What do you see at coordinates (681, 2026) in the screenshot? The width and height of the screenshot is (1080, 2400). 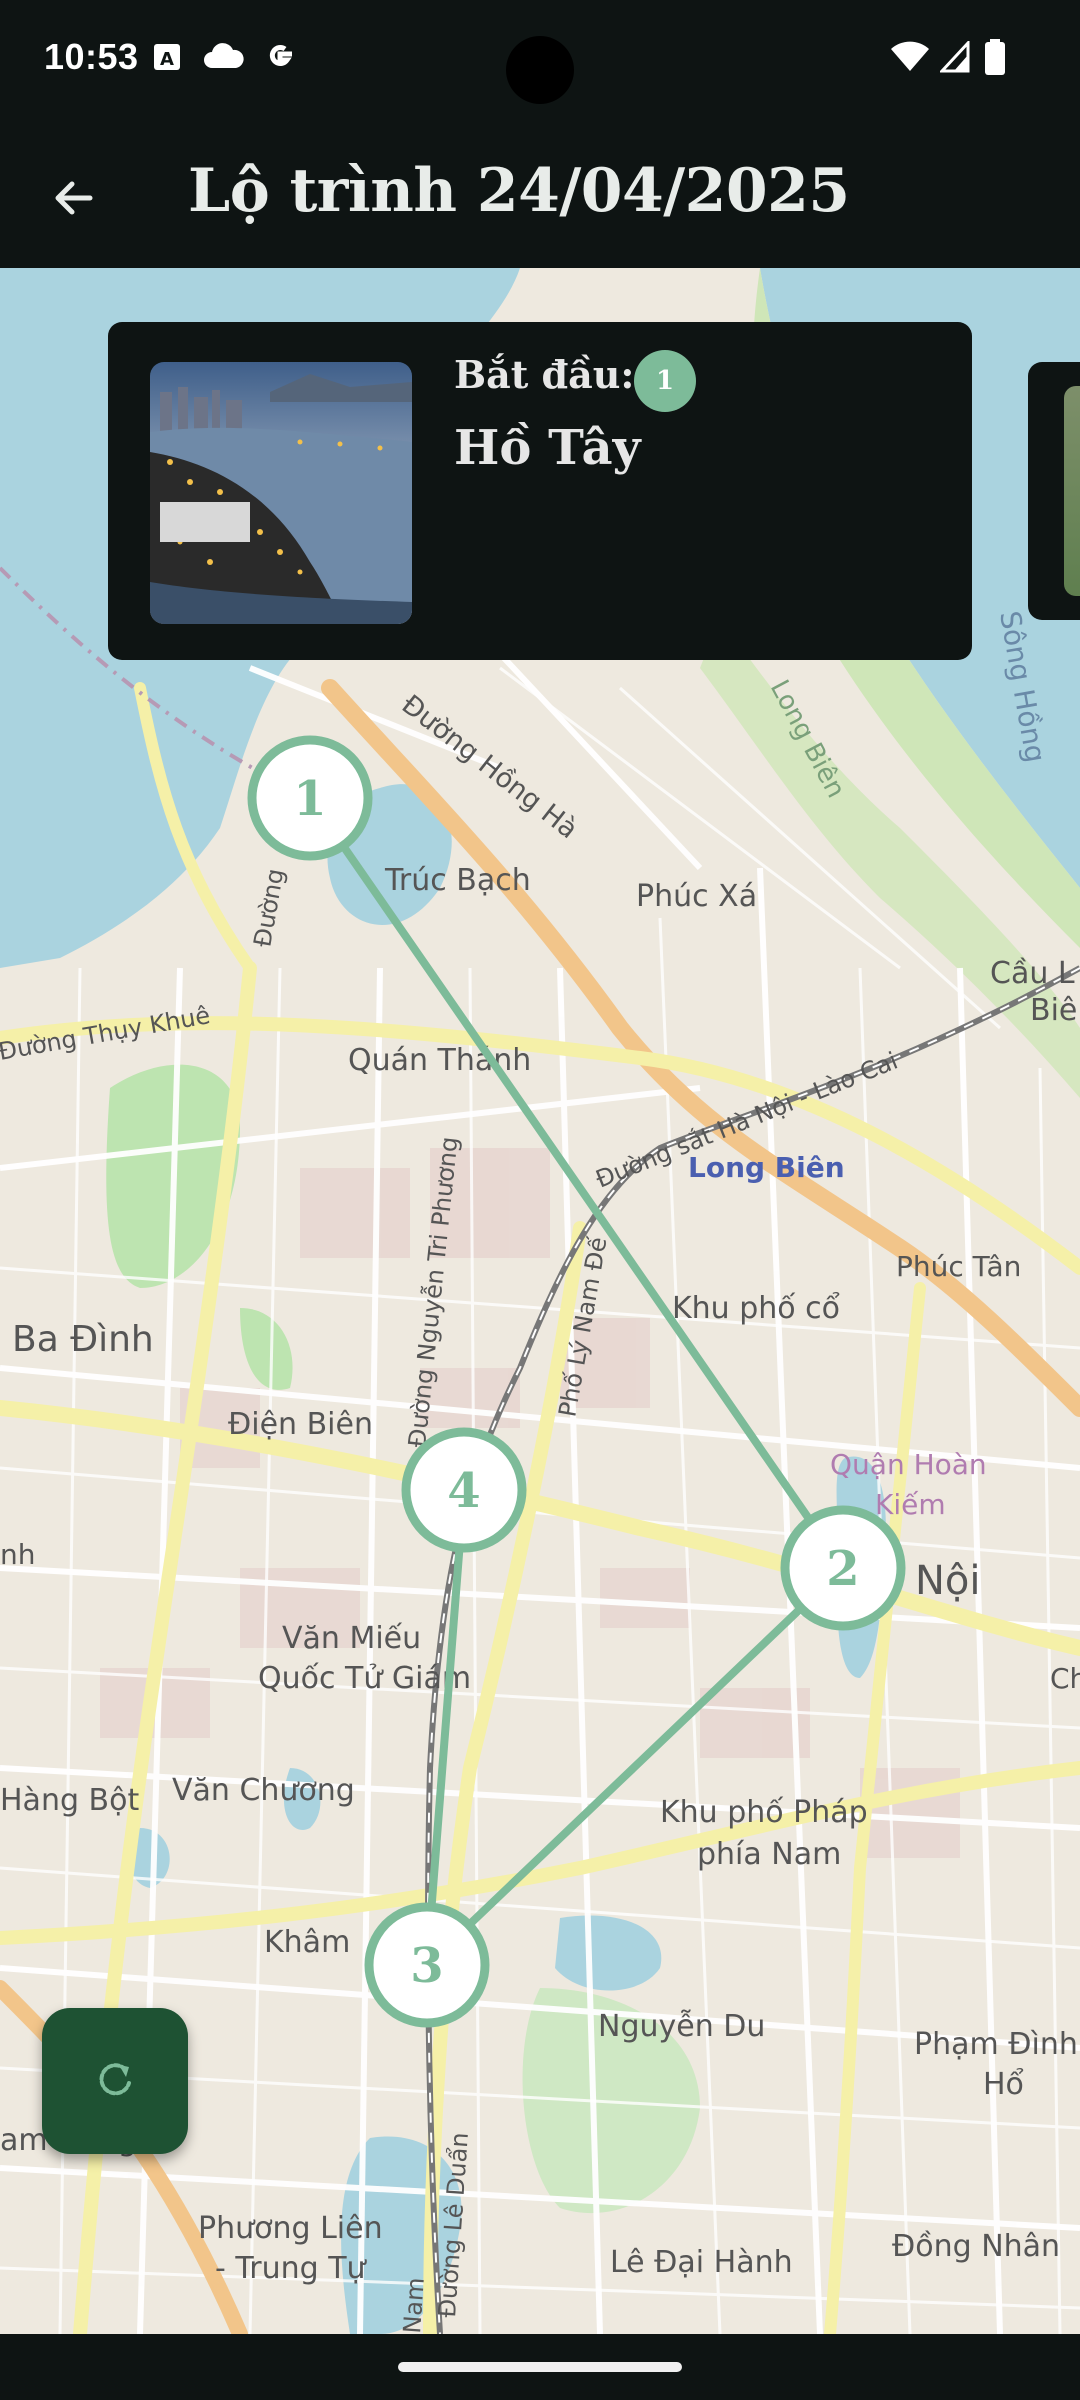 I see `label-nguyen-du: Nguyễn Du` at bounding box center [681, 2026].